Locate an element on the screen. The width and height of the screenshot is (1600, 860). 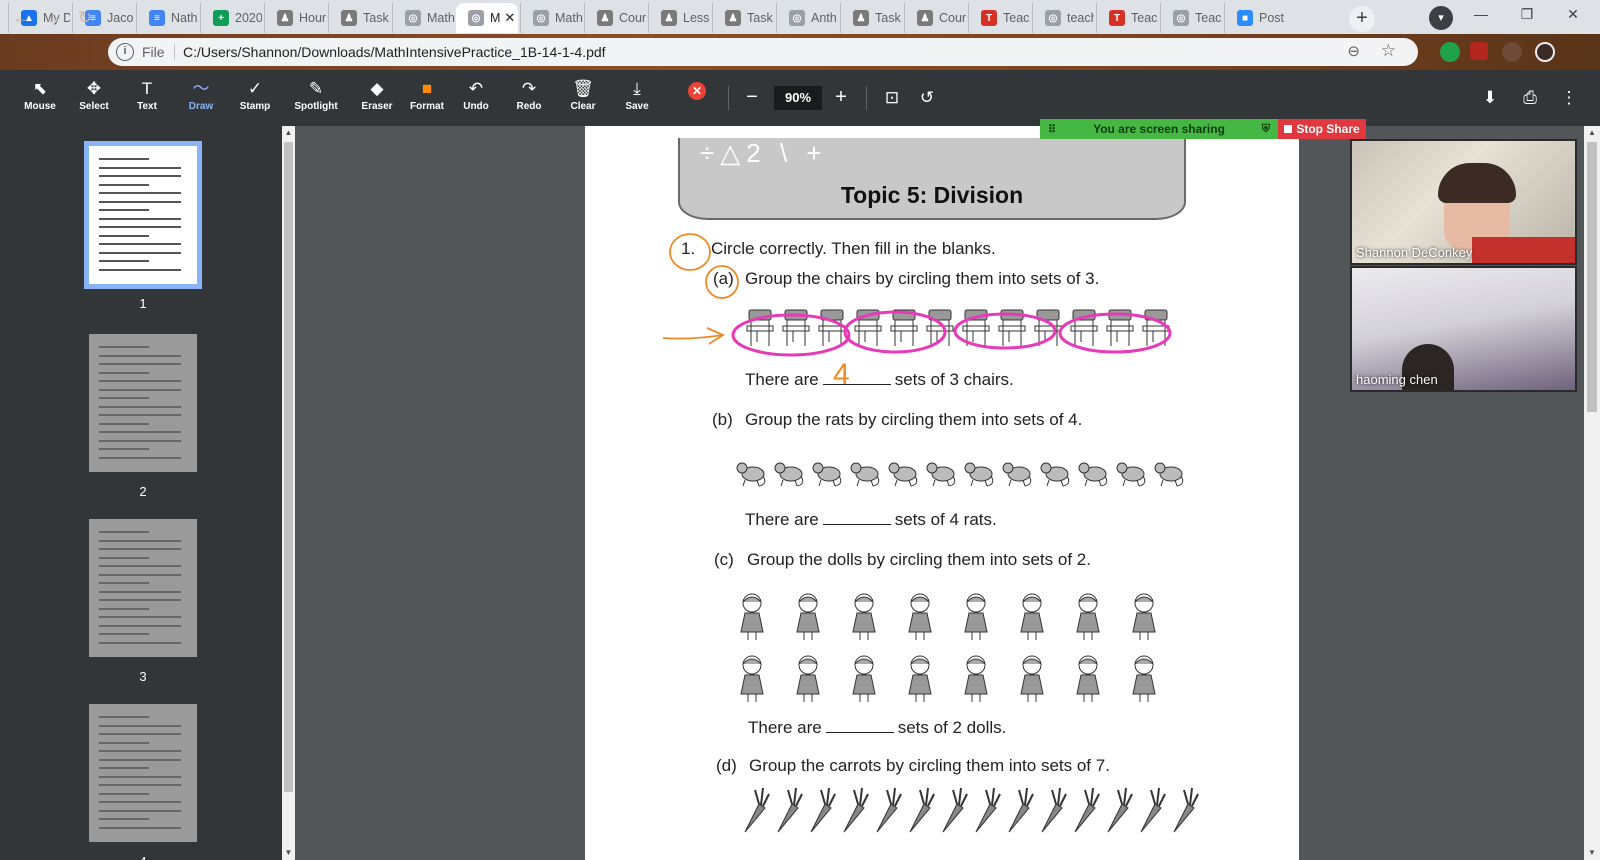
new-tab-button: + is located at coordinates (1362, 19).